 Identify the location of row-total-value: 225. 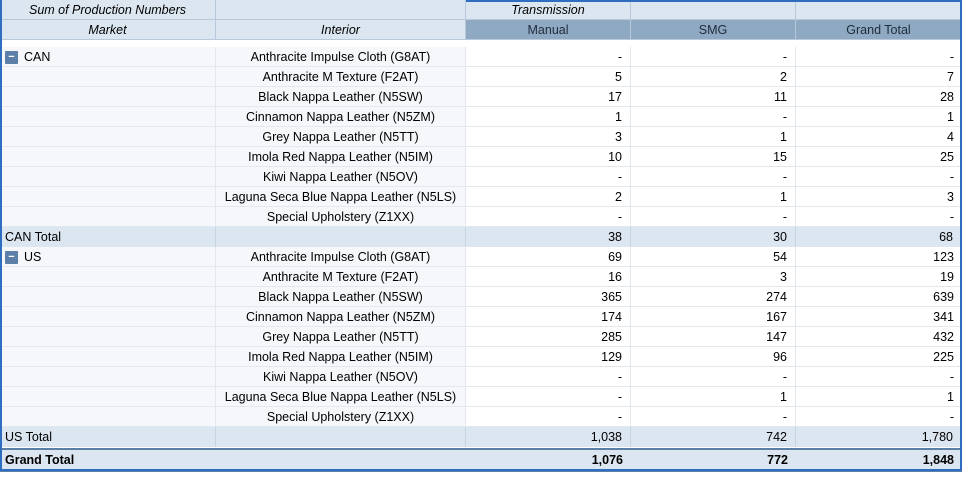
(879, 357).